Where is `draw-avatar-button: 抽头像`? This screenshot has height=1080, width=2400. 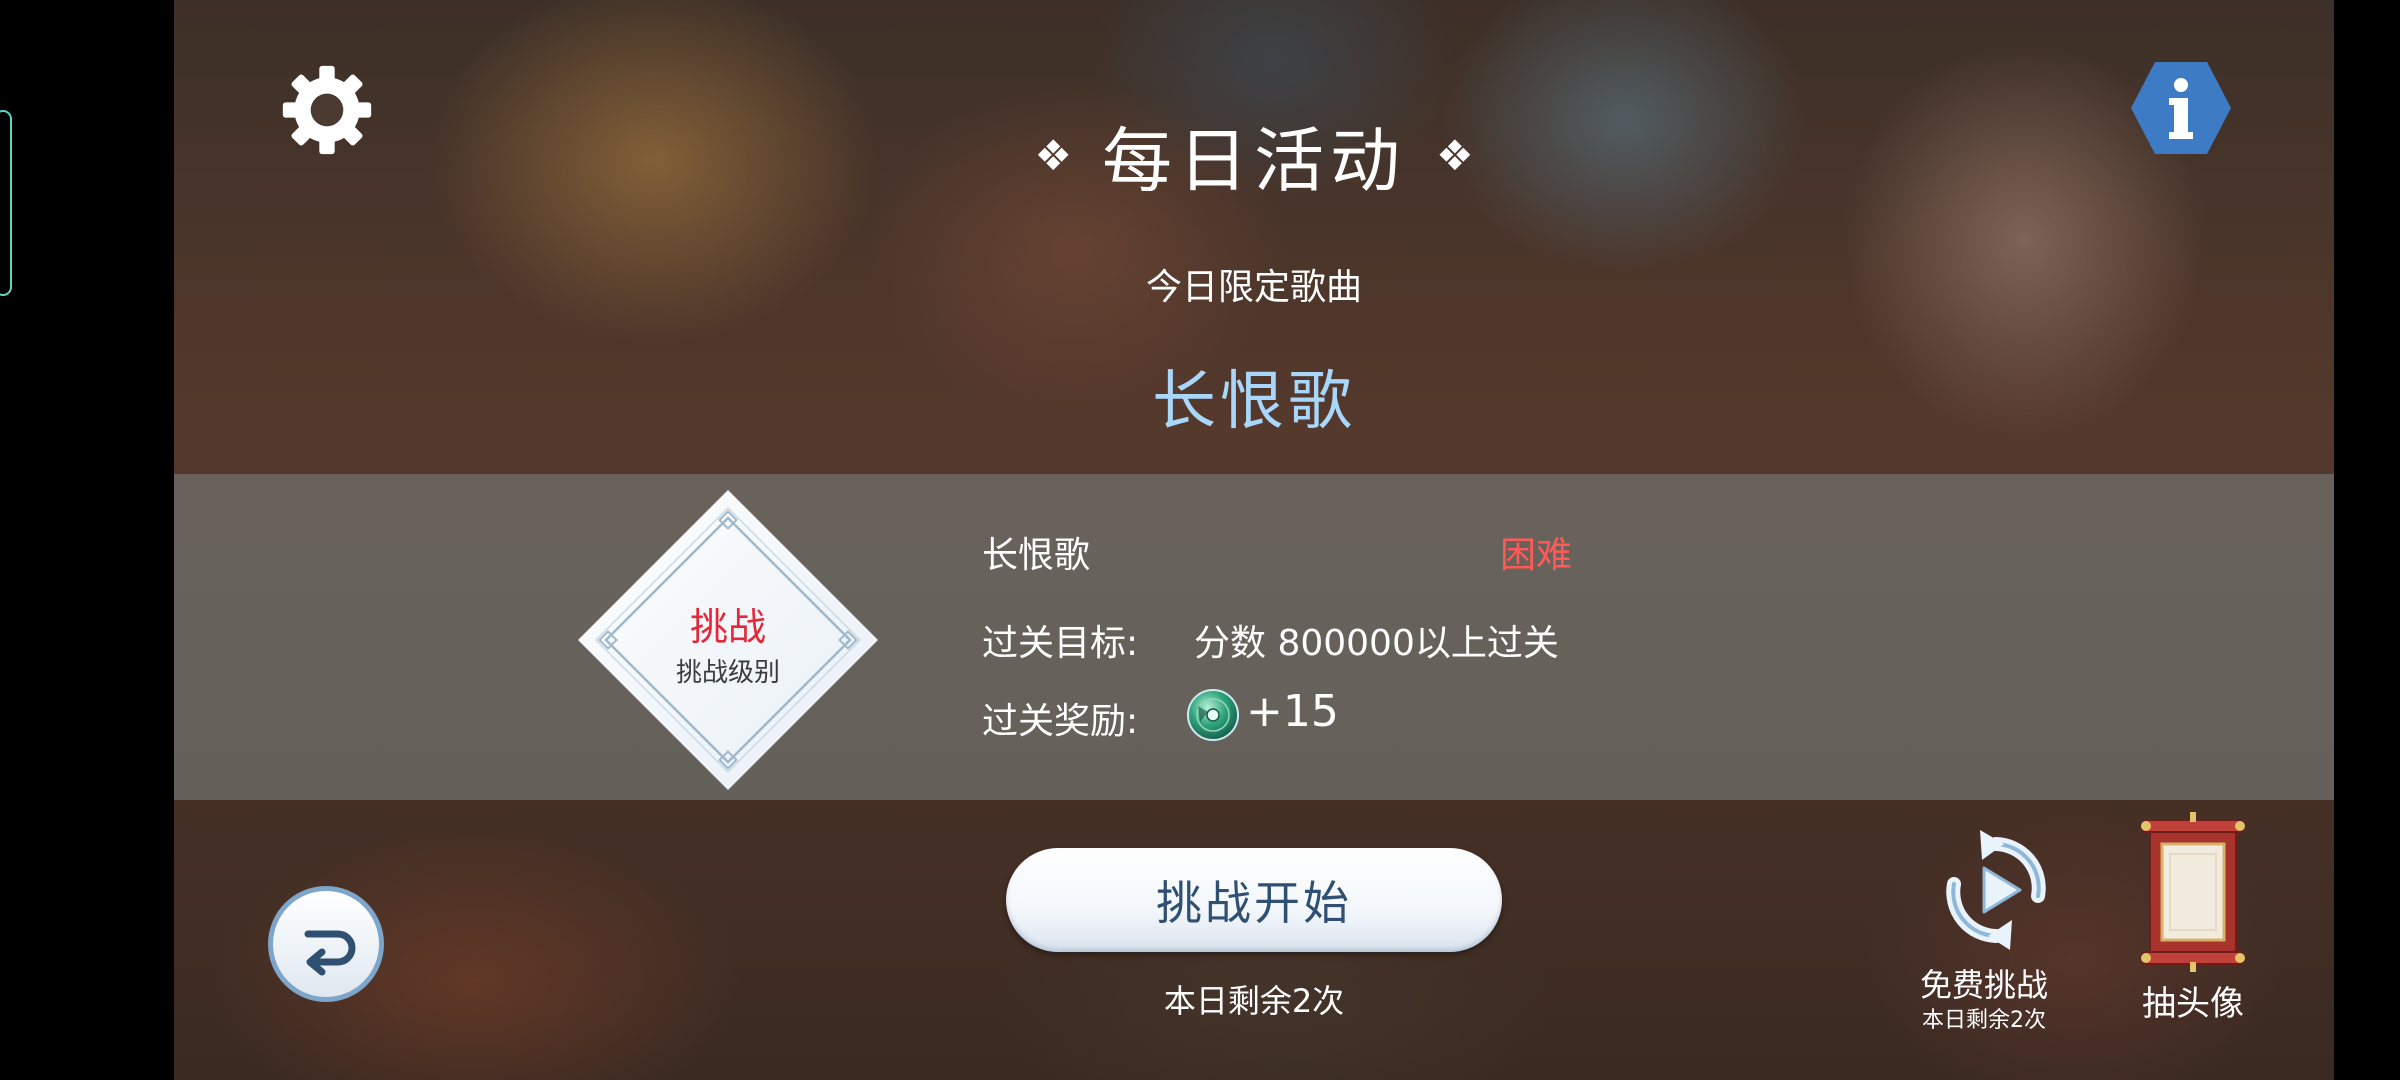 draw-avatar-button: 抽头像 is located at coordinates (2193, 922).